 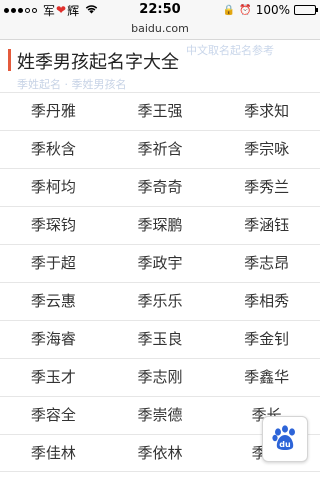 I want to click on name-row: 季丹雅 季王强 季求知, so click(x=160, y=111).